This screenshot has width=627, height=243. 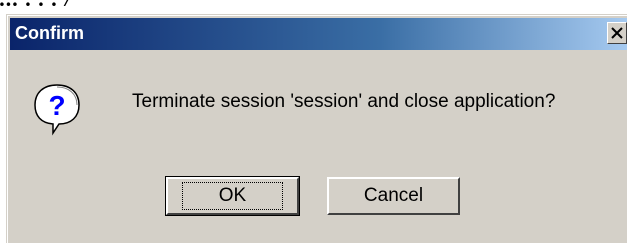 I want to click on ok-button: OK, so click(x=232, y=196).